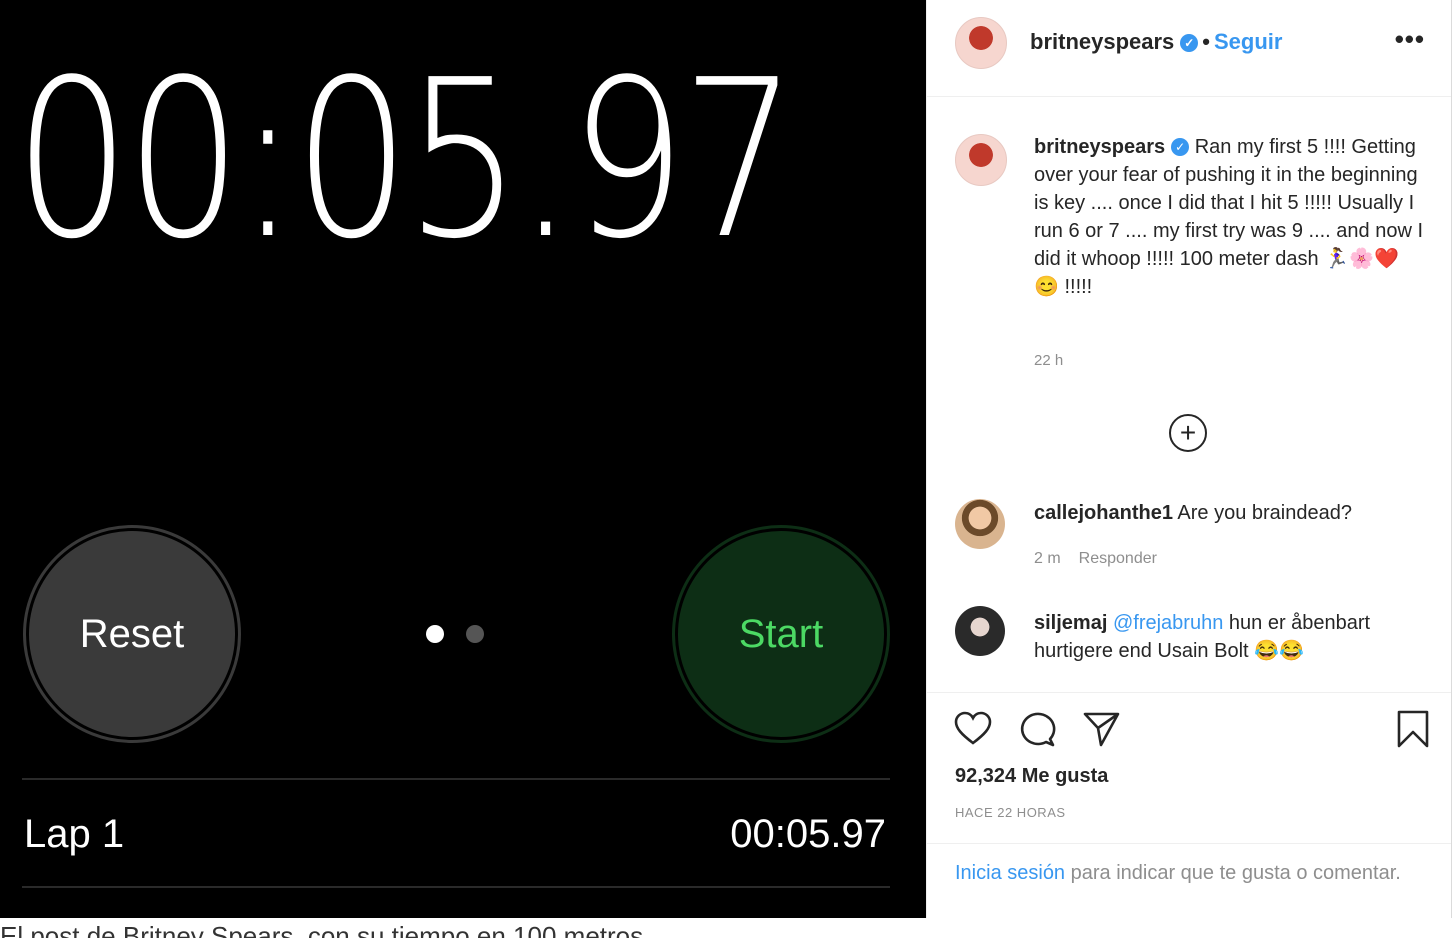 This screenshot has height=938, width=1452. What do you see at coordinates (1037, 729) in the screenshot?
I see `comment-icon` at bounding box center [1037, 729].